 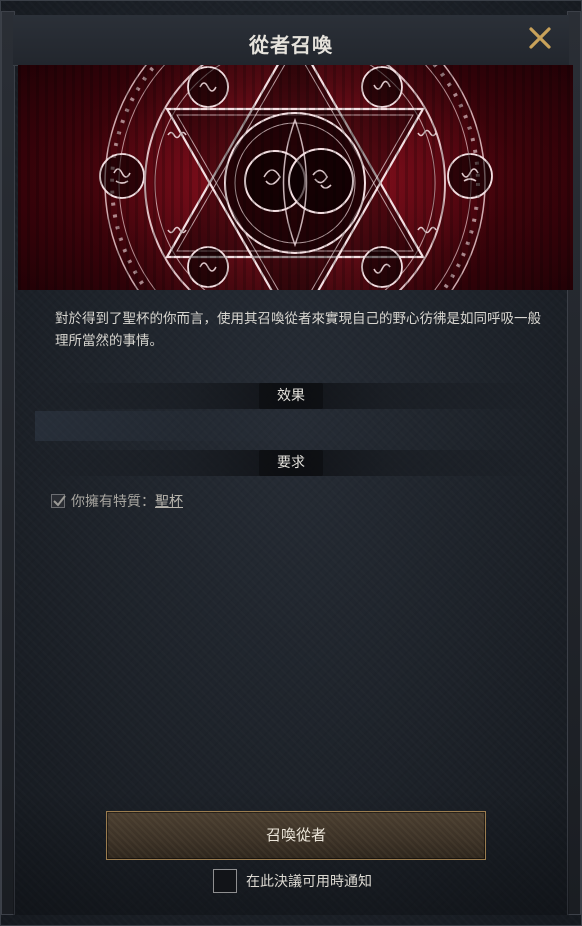 What do you see at coordinates (309, 882) in the screenshot?
I see `notify-label: 在此決議可用時通知` at bounding box center [309, 882].